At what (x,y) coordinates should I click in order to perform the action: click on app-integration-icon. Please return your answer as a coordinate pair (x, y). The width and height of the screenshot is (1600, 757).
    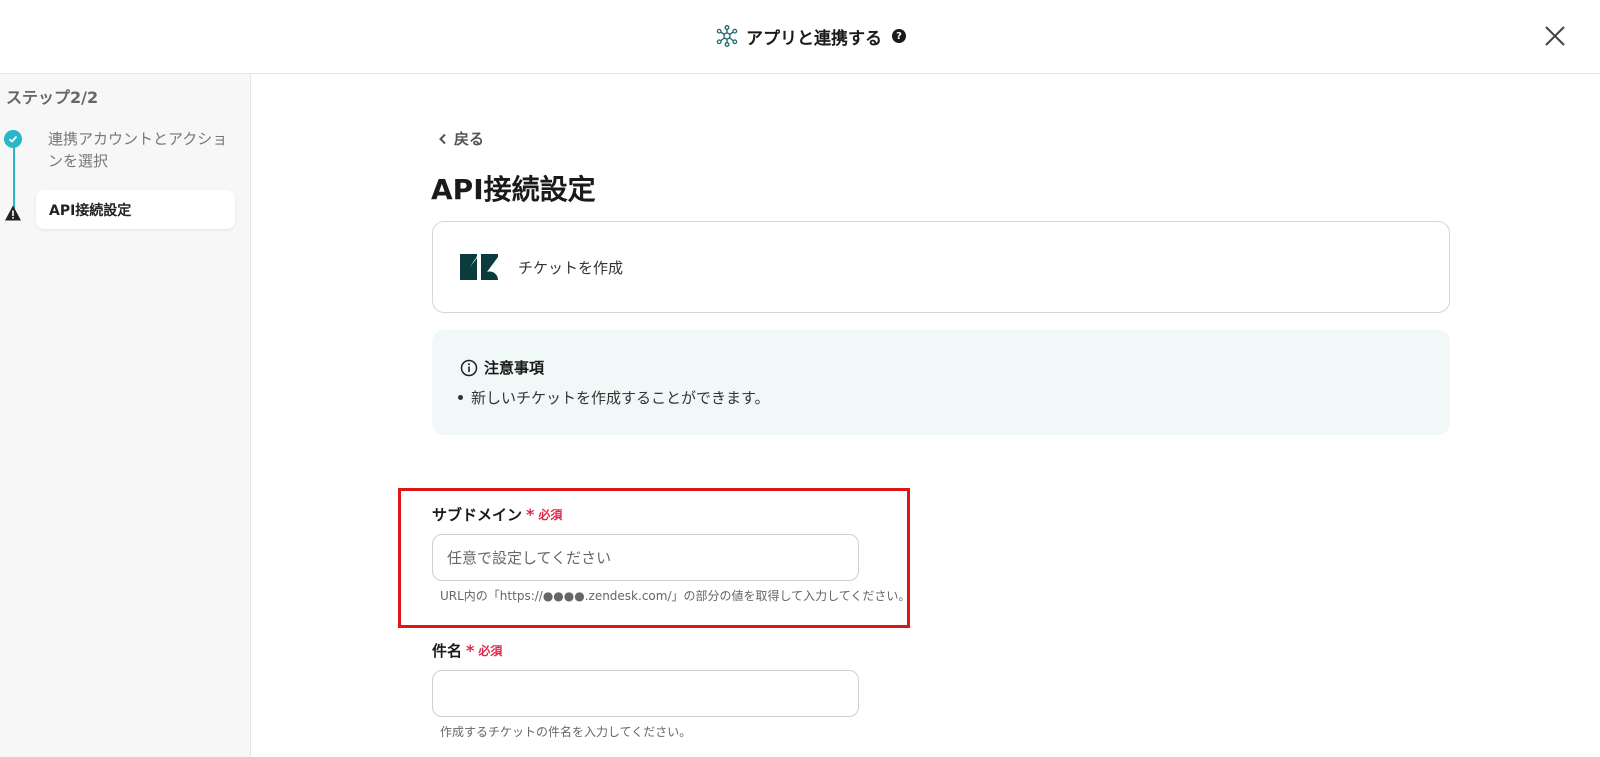
    Looking at the image, I should click on (727, 36).